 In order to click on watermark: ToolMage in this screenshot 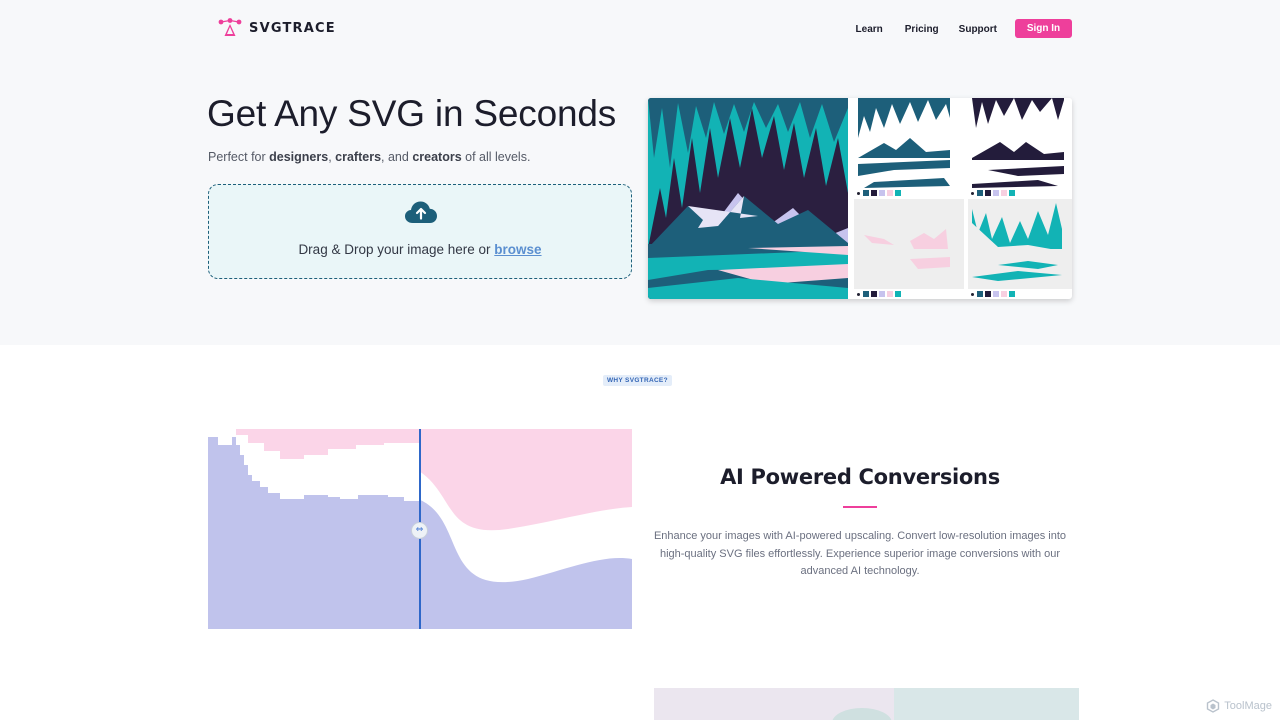, I will do `click(1239, 706)`.